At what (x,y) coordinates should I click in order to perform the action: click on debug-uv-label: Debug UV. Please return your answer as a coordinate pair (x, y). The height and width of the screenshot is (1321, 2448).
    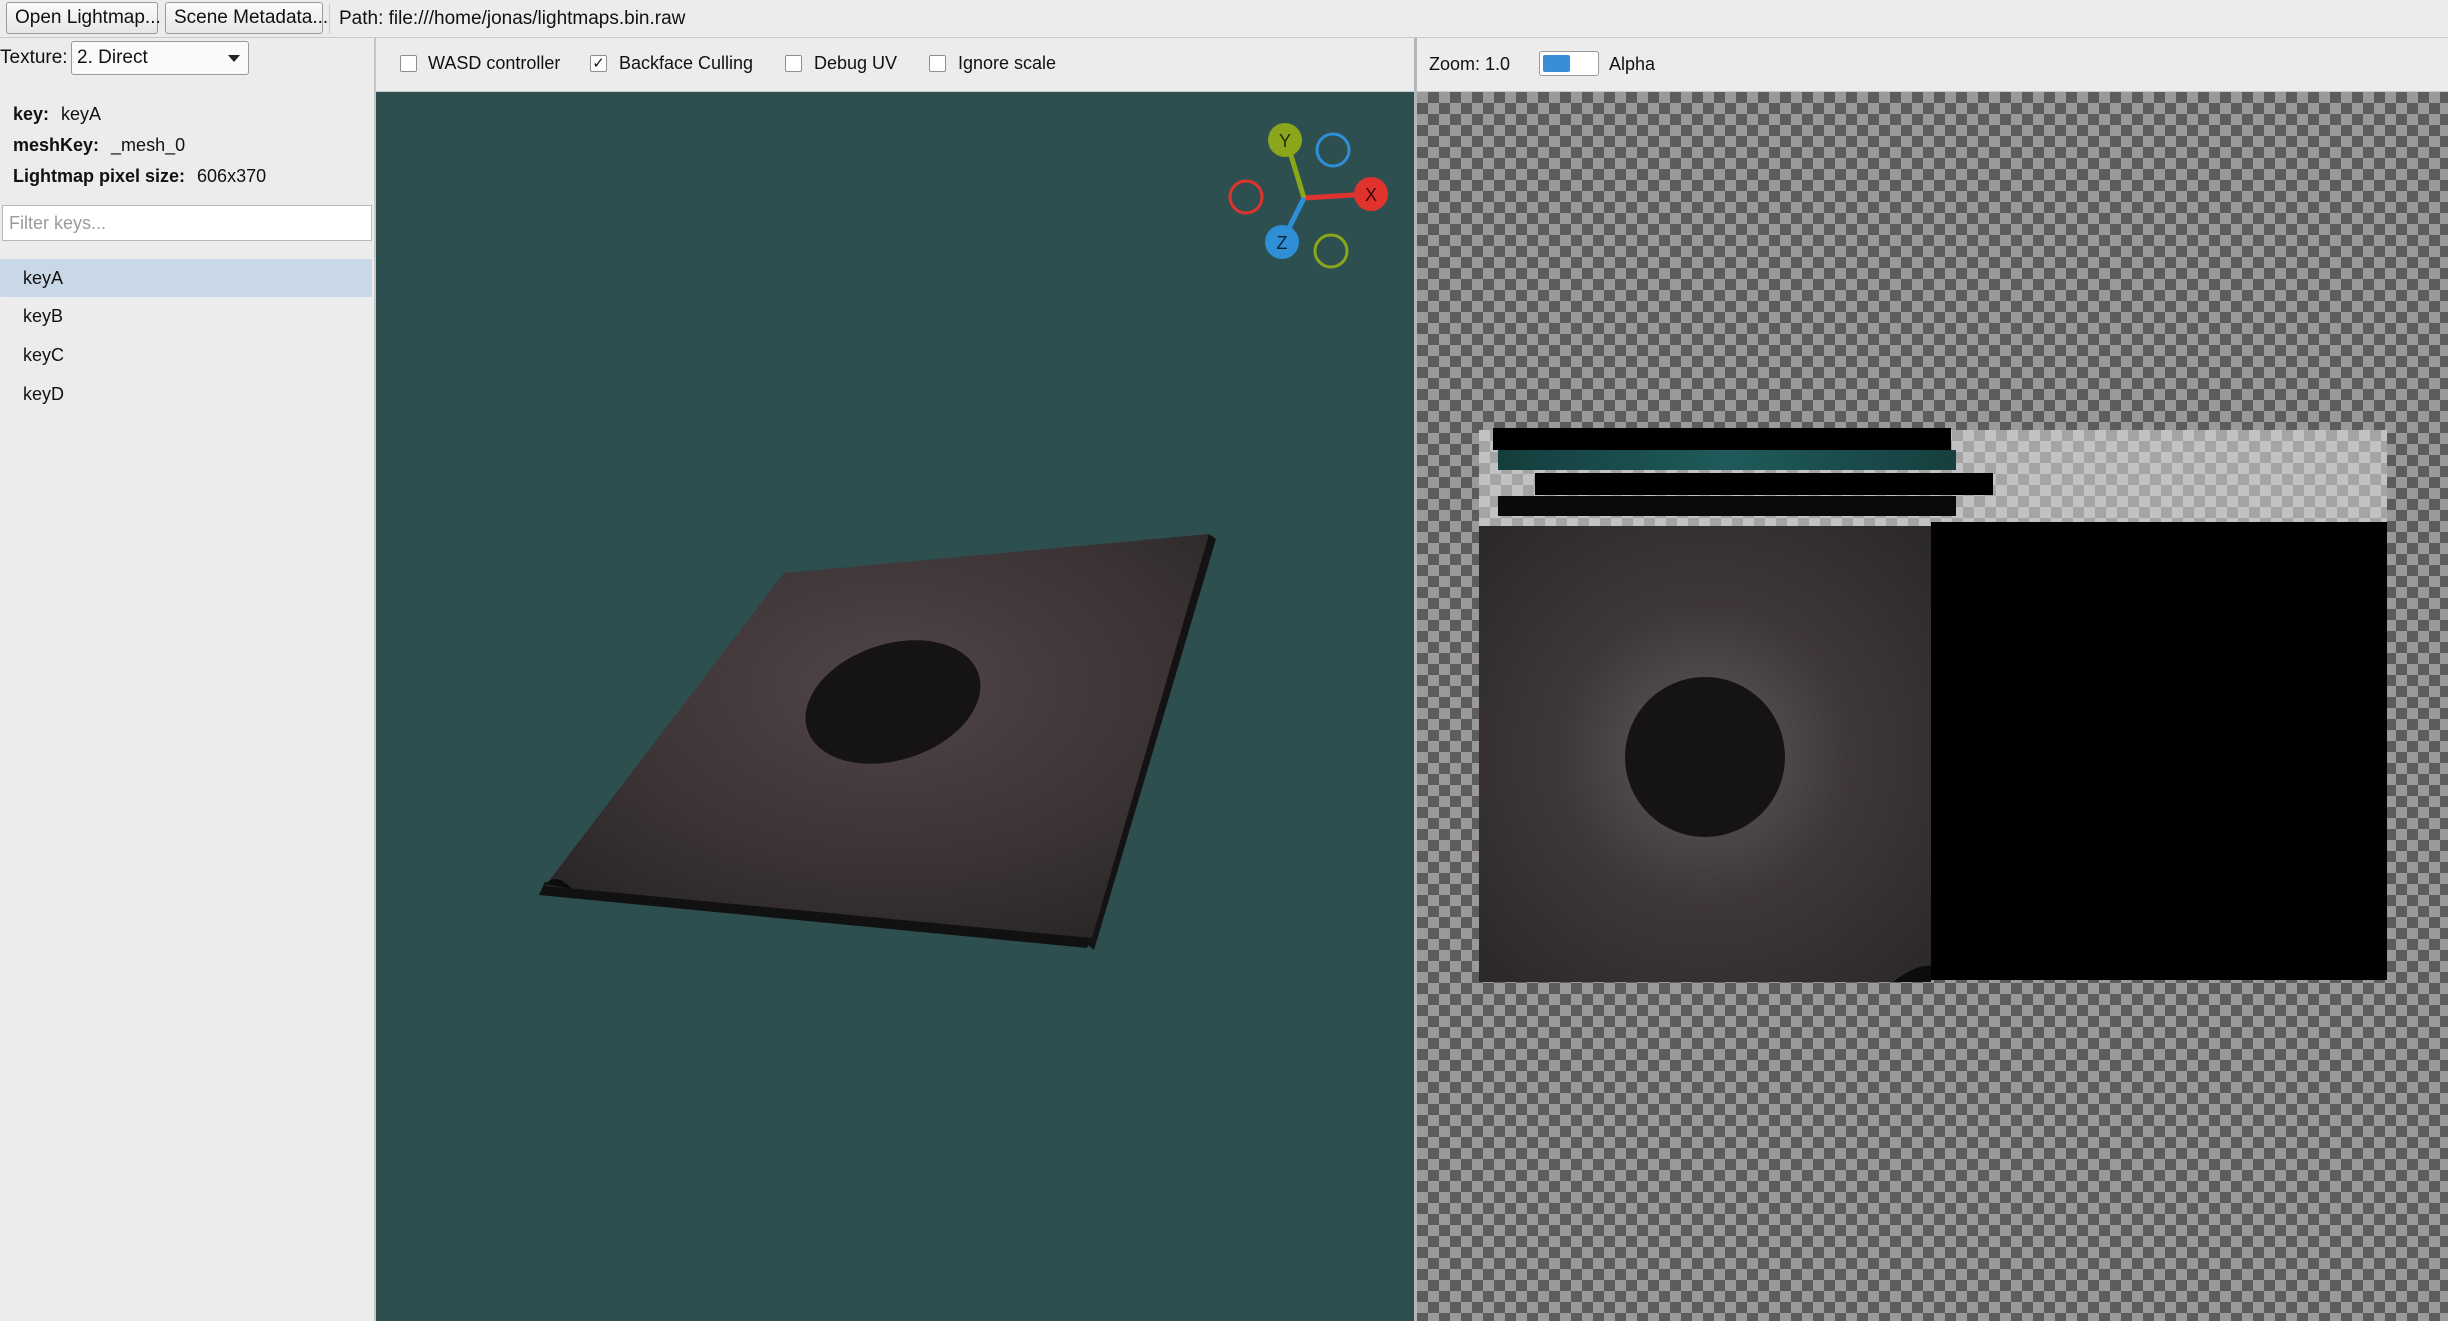
    Looking at the image, I should click on (855, 63).